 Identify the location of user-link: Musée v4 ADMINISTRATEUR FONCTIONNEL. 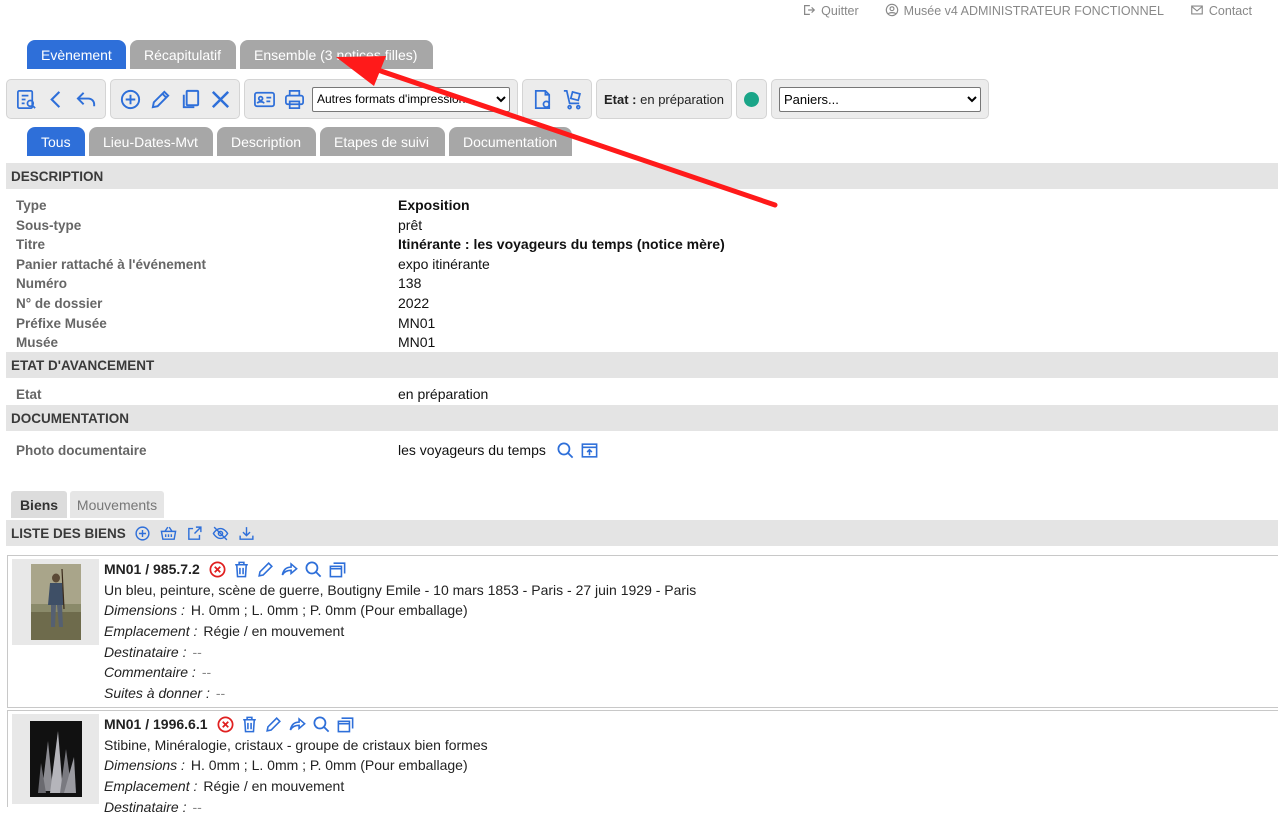
(1024, 11).